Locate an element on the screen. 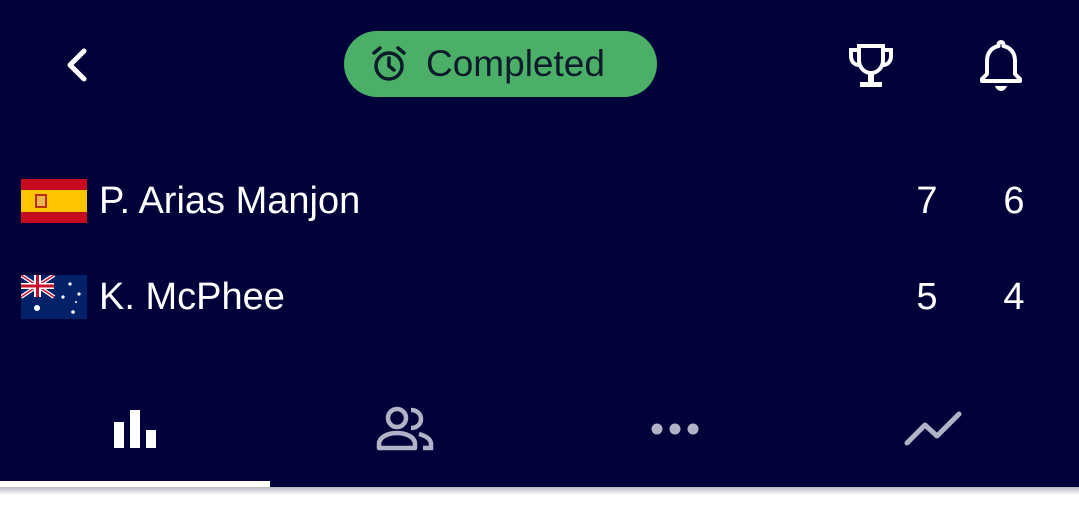  trophy-button is located at coordinates (871, 66).